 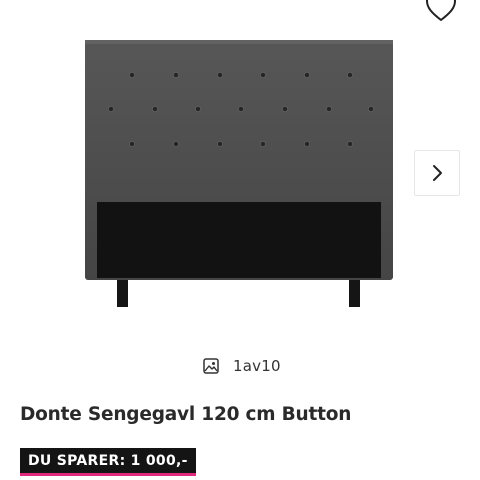 I want to click on image-counter-text: 1av10, so click(x=257, y=366).